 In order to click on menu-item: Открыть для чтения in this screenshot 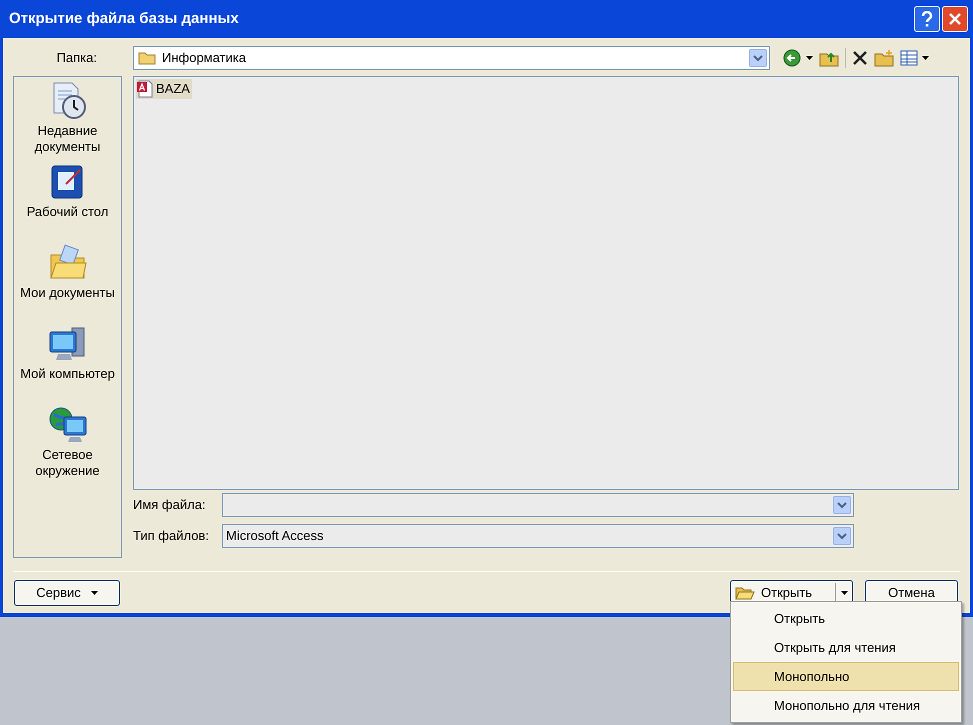, I will do `click(846, 647)`.